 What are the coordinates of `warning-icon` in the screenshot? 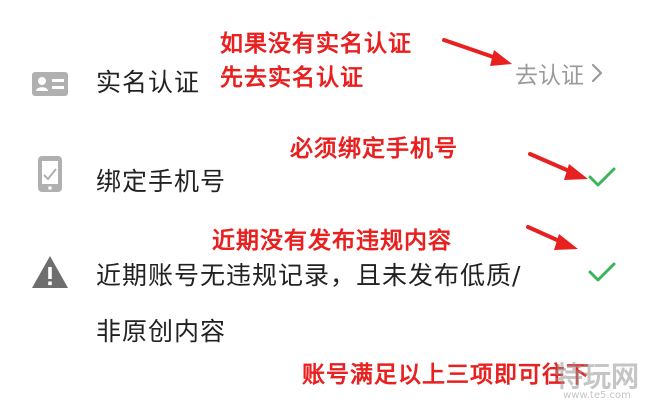 It's located at (50, 272).